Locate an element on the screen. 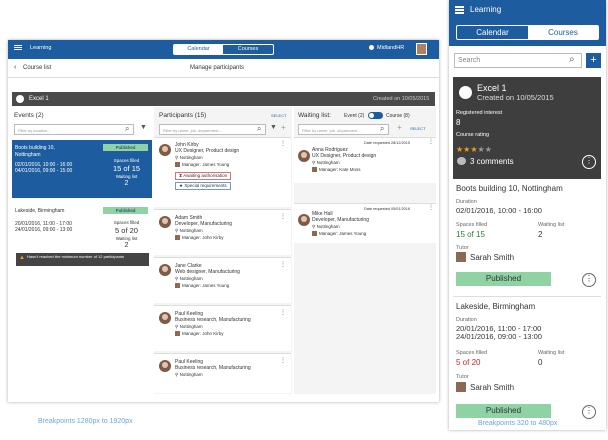 The image size is (608, 440). back-link: Course list is located at coordinates (37, 68).